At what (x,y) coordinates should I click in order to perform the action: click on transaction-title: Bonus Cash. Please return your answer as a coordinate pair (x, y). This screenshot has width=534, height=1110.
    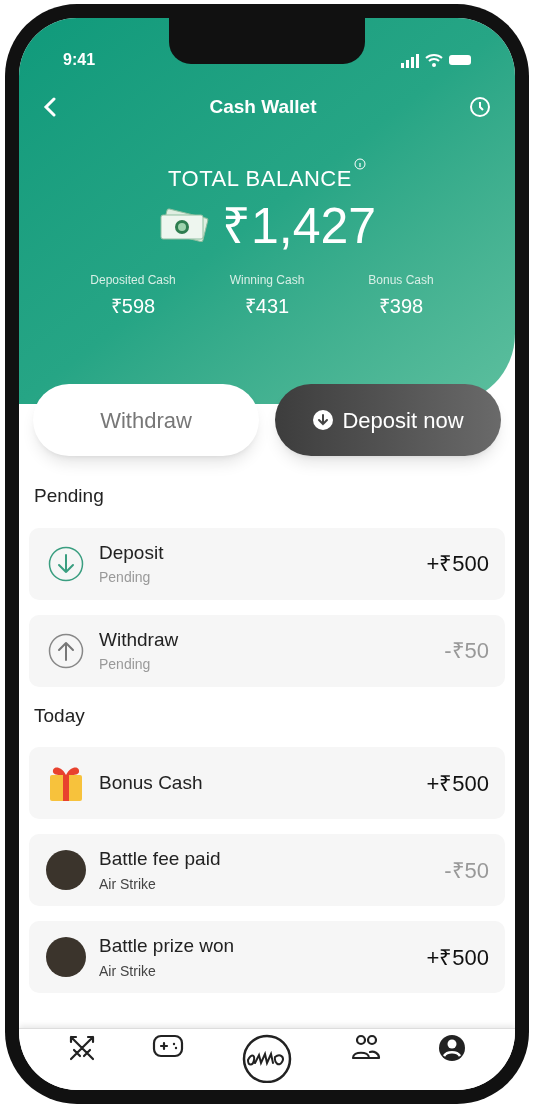
    Looking at the image, I should click on (151, 782).